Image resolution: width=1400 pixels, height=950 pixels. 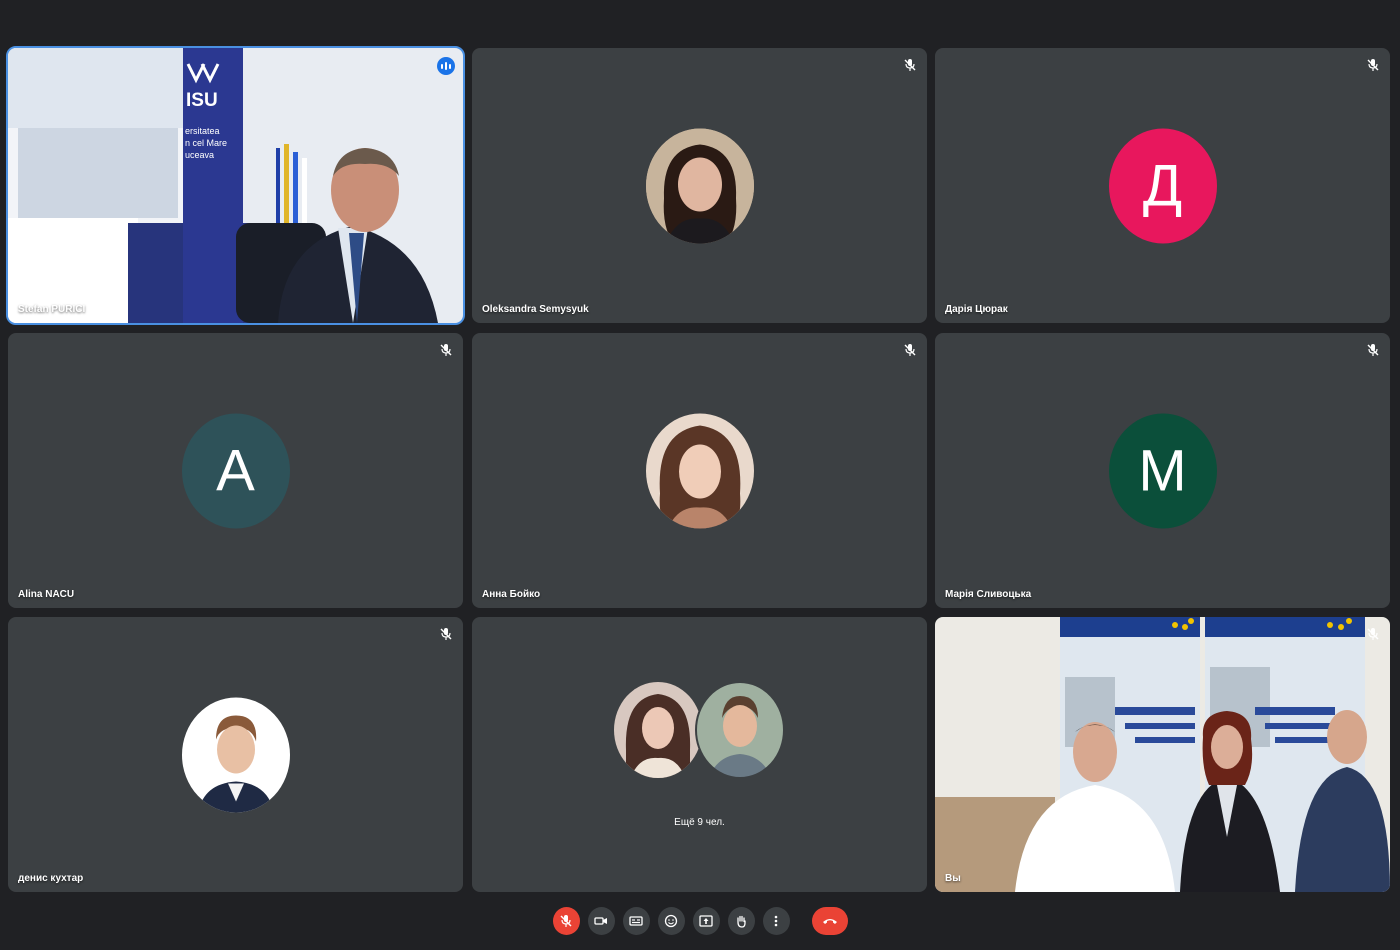 I want to click on present-screen-button, so click(x=706, y=921).